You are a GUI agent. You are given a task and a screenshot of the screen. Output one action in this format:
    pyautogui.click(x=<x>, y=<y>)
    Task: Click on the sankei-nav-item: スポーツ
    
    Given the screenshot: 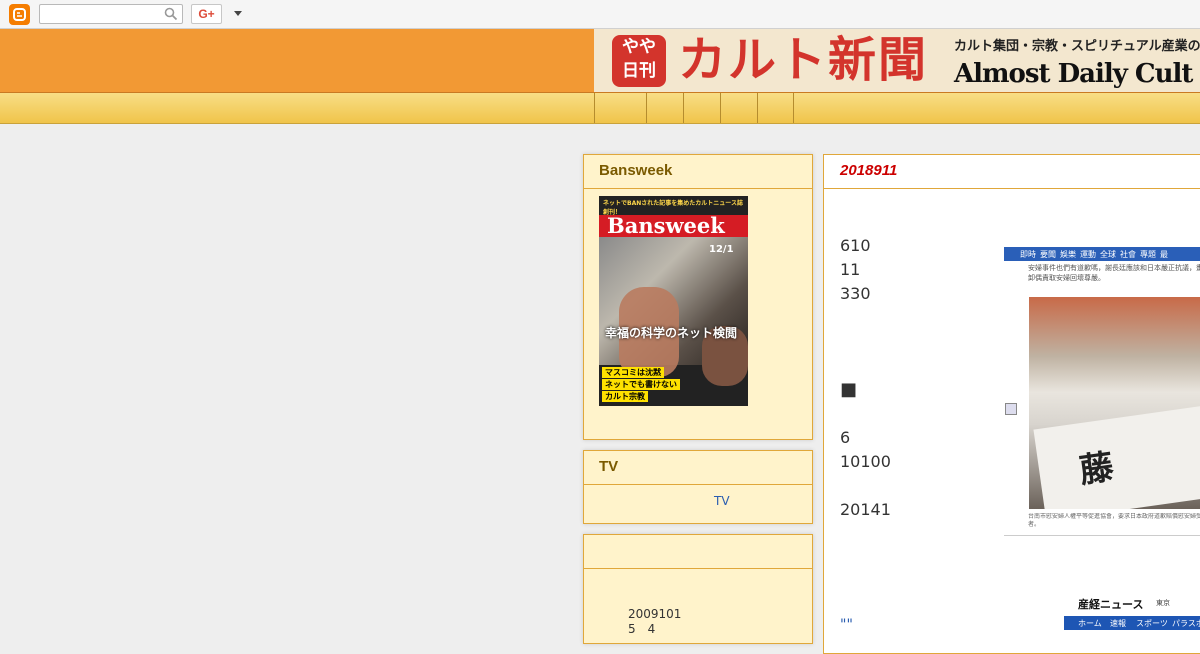 What is the action you would take?
    pyautogui.click(x=1152, y=623)
    